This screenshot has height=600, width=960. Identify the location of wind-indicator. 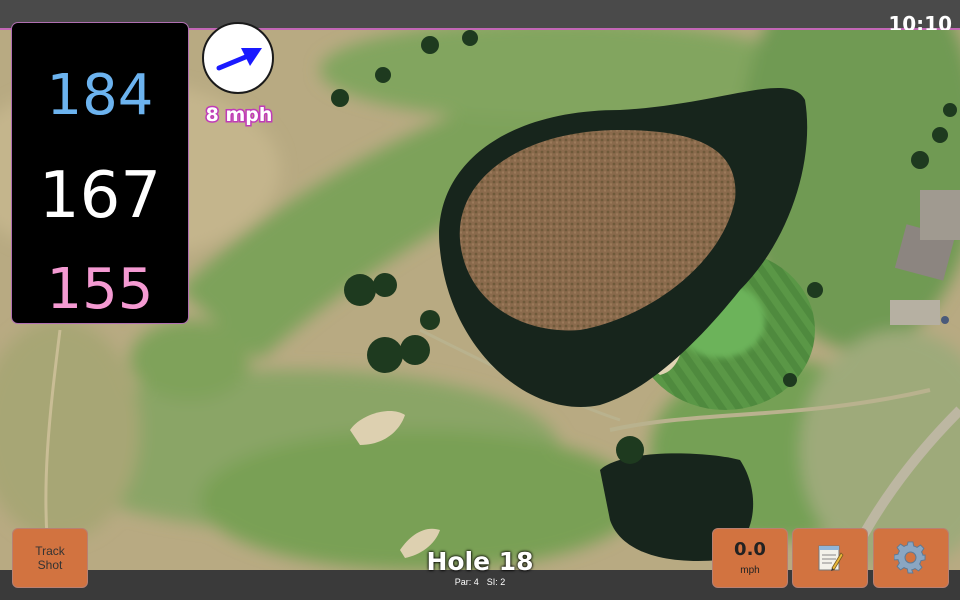
(238, 58).